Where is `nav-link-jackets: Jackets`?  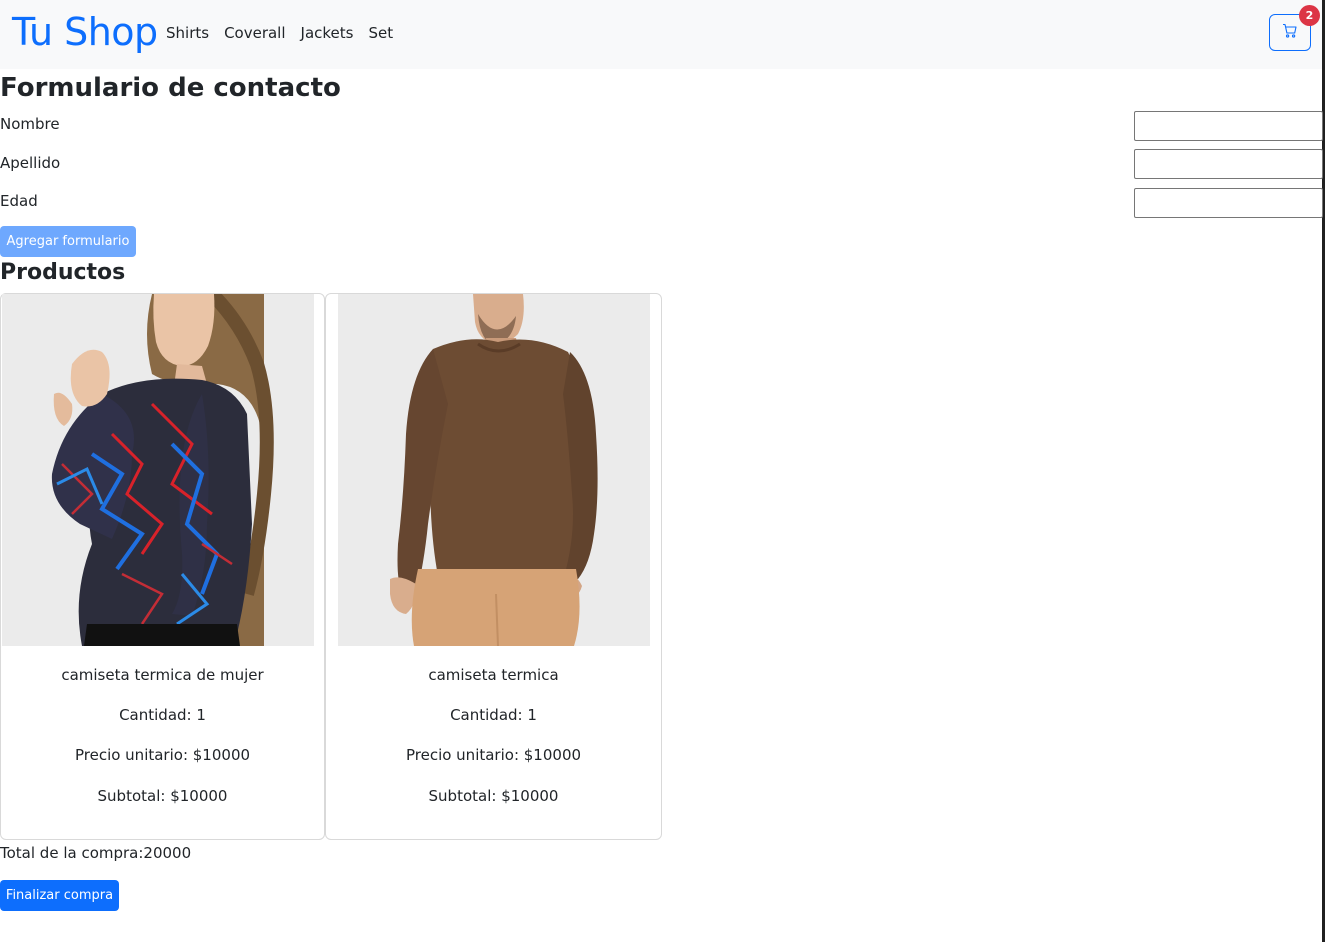 nav-link-jackets: Jackets is located at coordinates (327, 33).